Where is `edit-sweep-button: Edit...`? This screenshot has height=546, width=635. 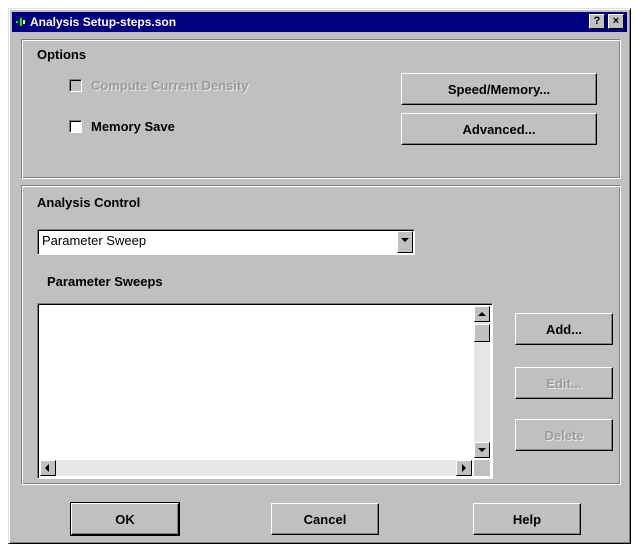
edit-sweep-button: Edit... is located at coordinates (564, 383).